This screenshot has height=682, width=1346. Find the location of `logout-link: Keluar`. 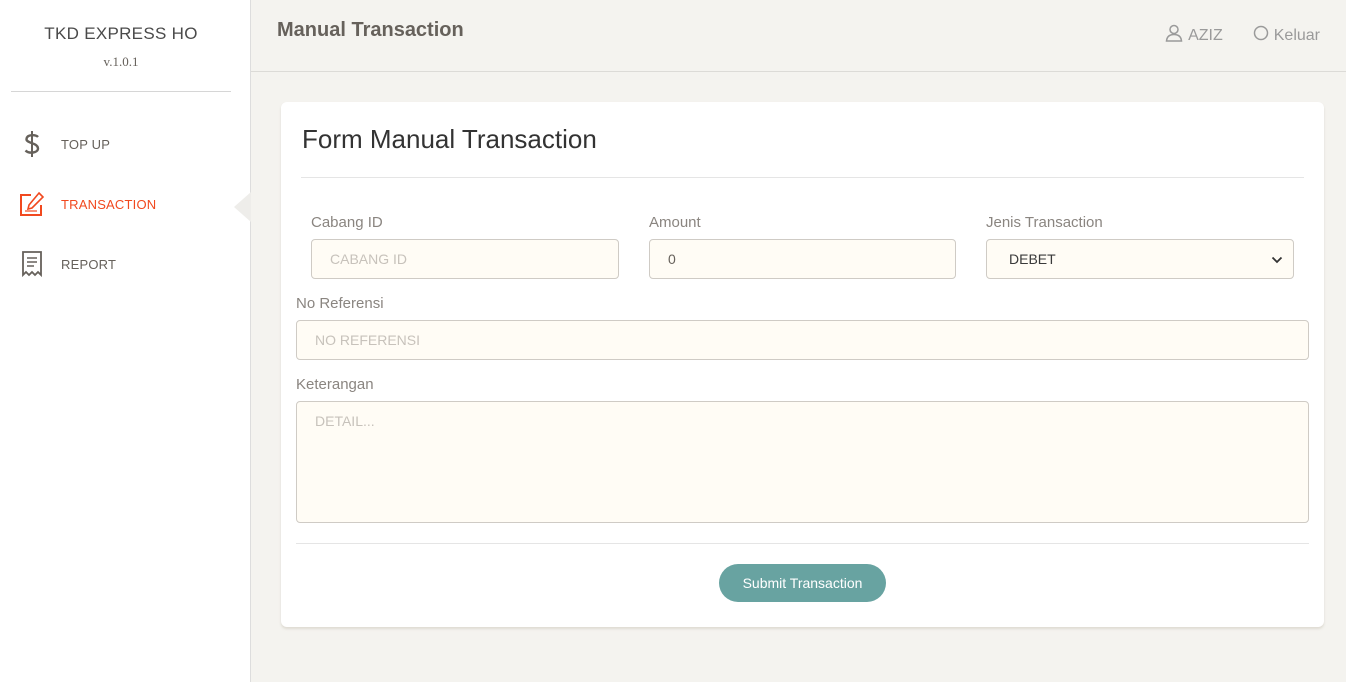

logout-link: Keluar is located at coordinates (1286, 35).